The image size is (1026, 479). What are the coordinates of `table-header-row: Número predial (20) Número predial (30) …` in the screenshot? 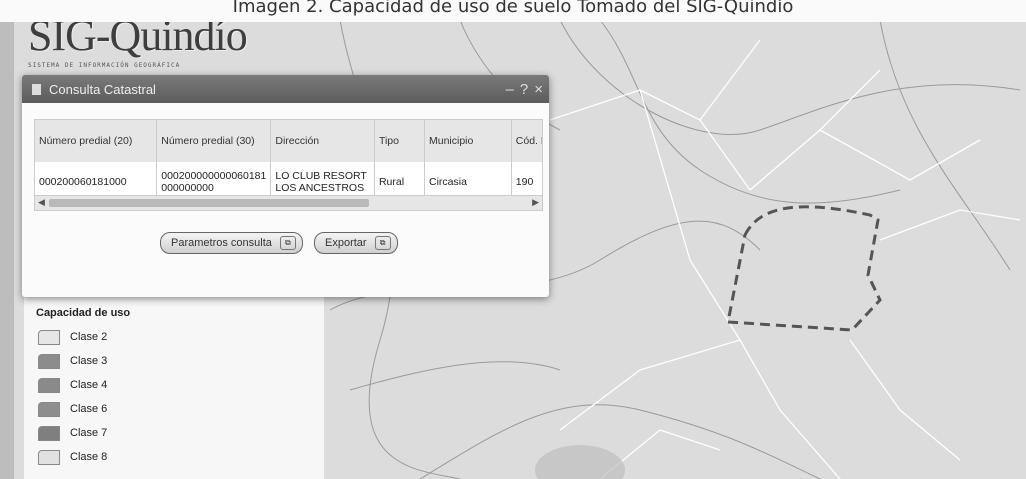 It's located at (288, 141).